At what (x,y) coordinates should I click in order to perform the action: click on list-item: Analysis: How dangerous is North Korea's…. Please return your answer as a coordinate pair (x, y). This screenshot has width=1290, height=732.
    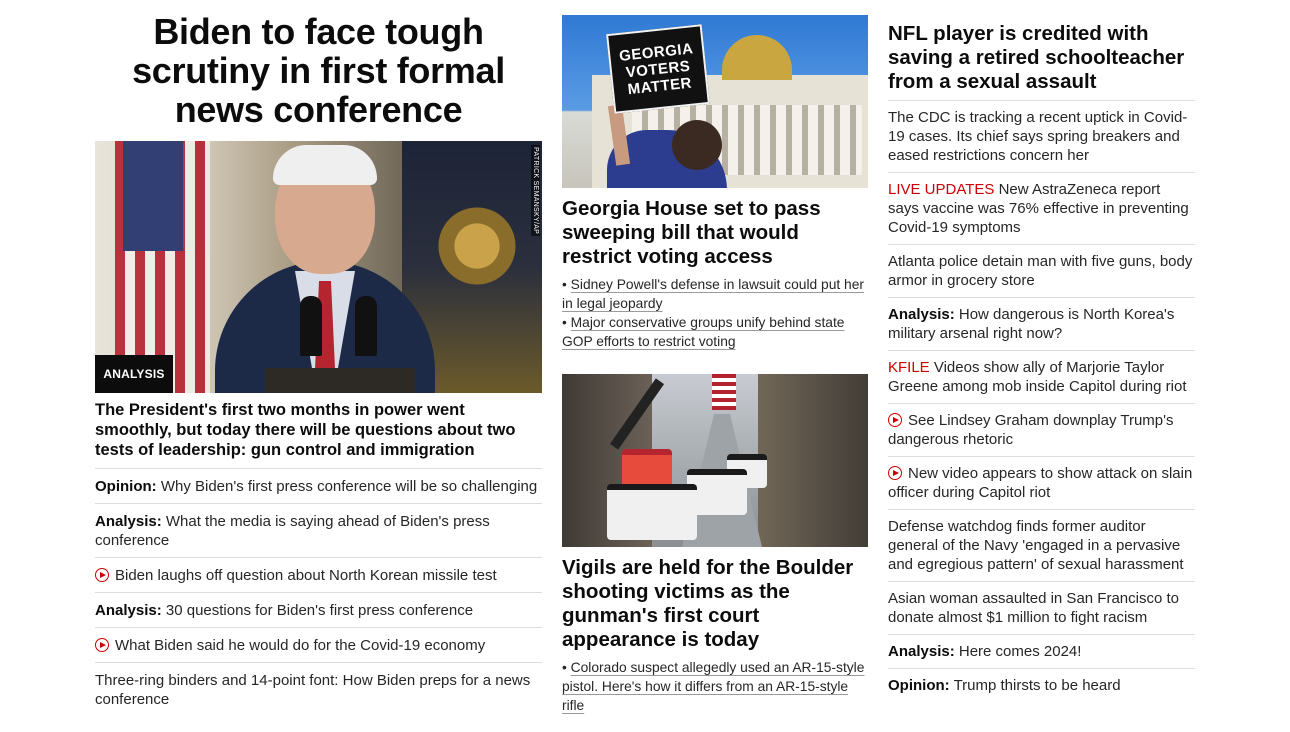
    Looking at the image, I should click on (1041, 324).